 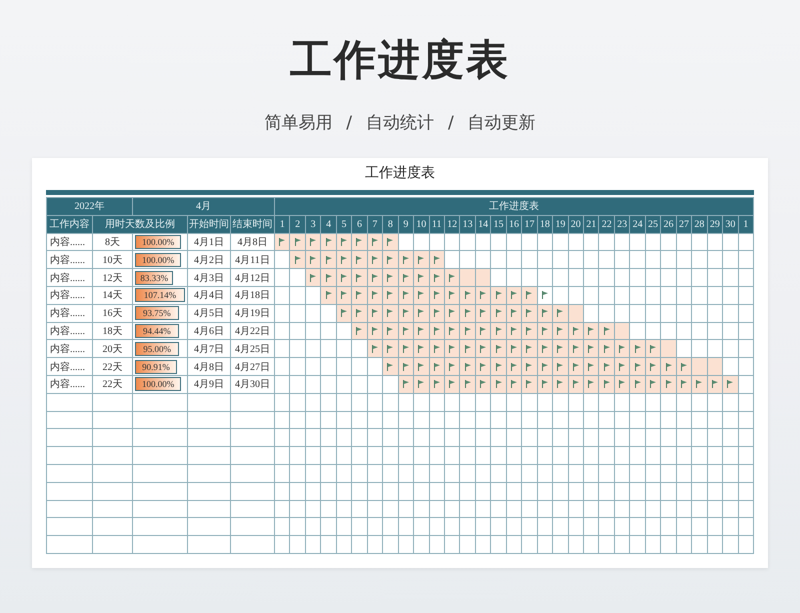 What do you see at coordinates (113, 260) in the screenshot?
I see `table-cell: 10天` at bounding box center [113, 260].